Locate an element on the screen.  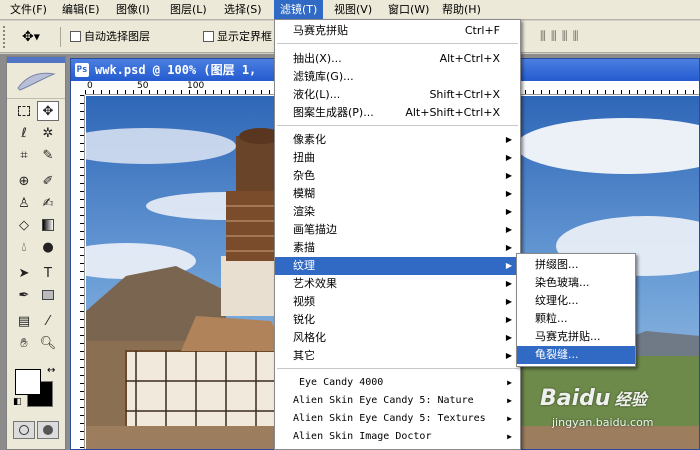
menu-item-image-doctor: Alien Skin Image Doctor ▶ is located at coordinates (397, 437).